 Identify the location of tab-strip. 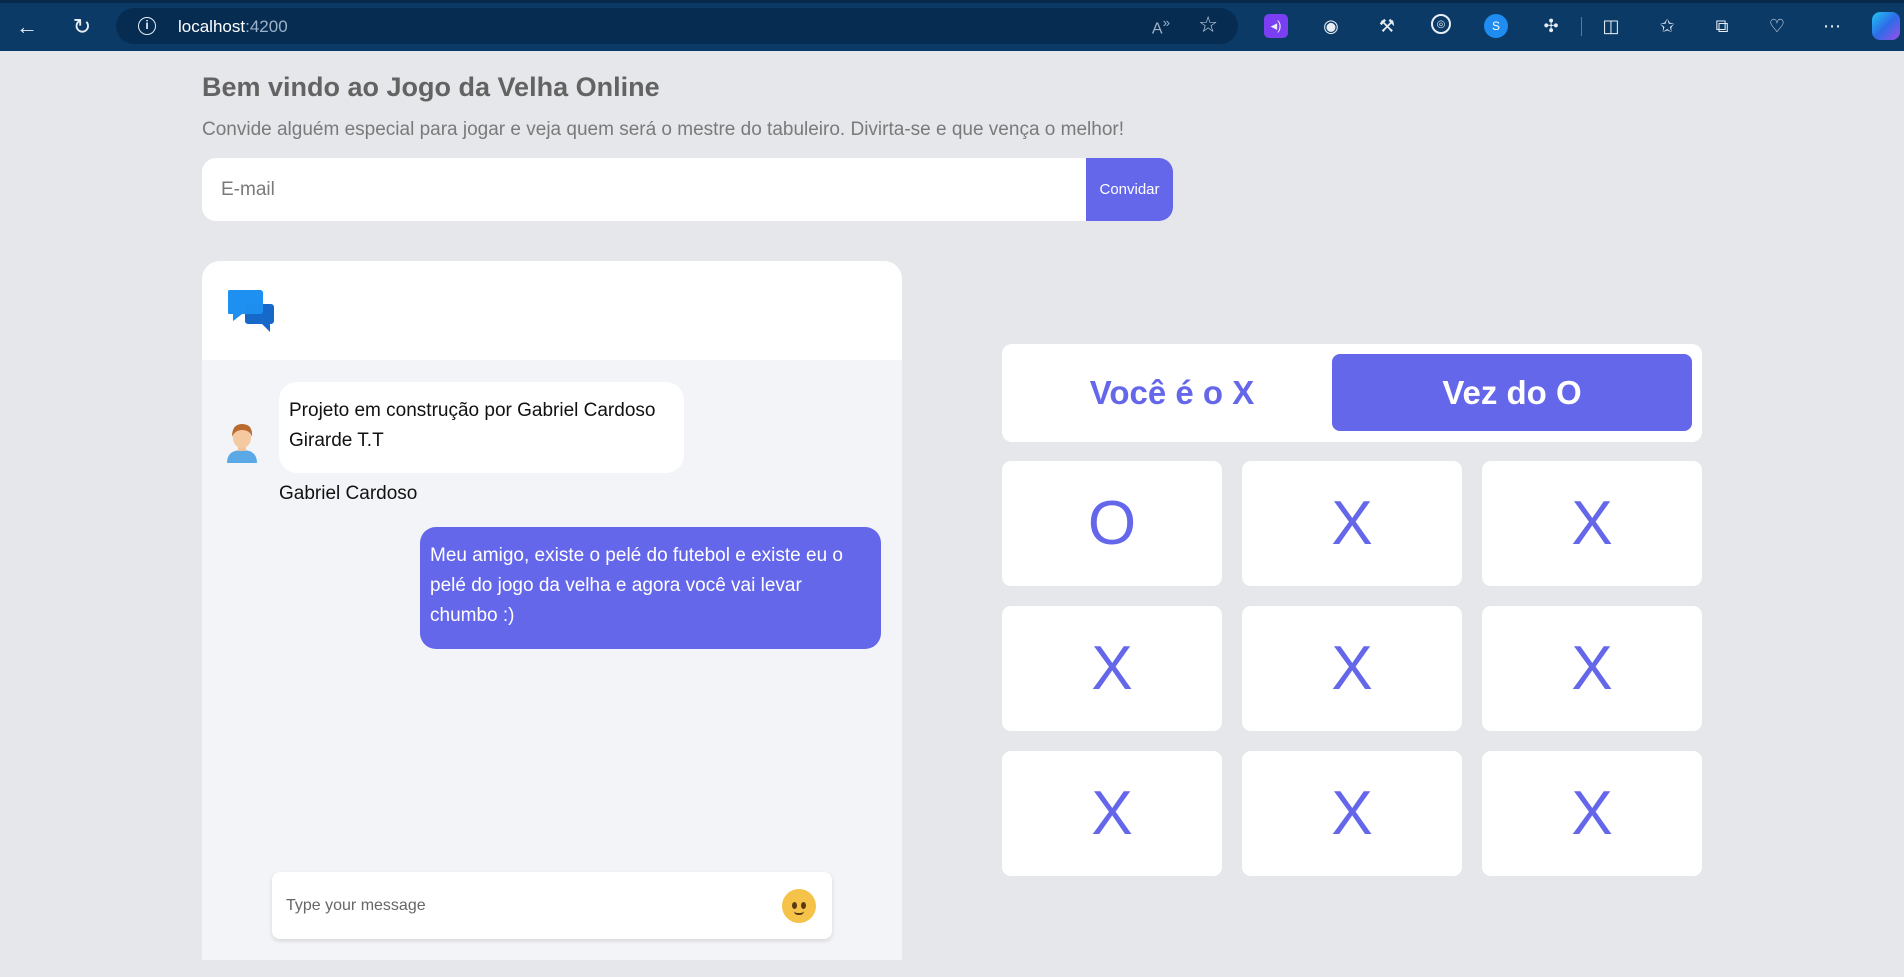
(952, 1).